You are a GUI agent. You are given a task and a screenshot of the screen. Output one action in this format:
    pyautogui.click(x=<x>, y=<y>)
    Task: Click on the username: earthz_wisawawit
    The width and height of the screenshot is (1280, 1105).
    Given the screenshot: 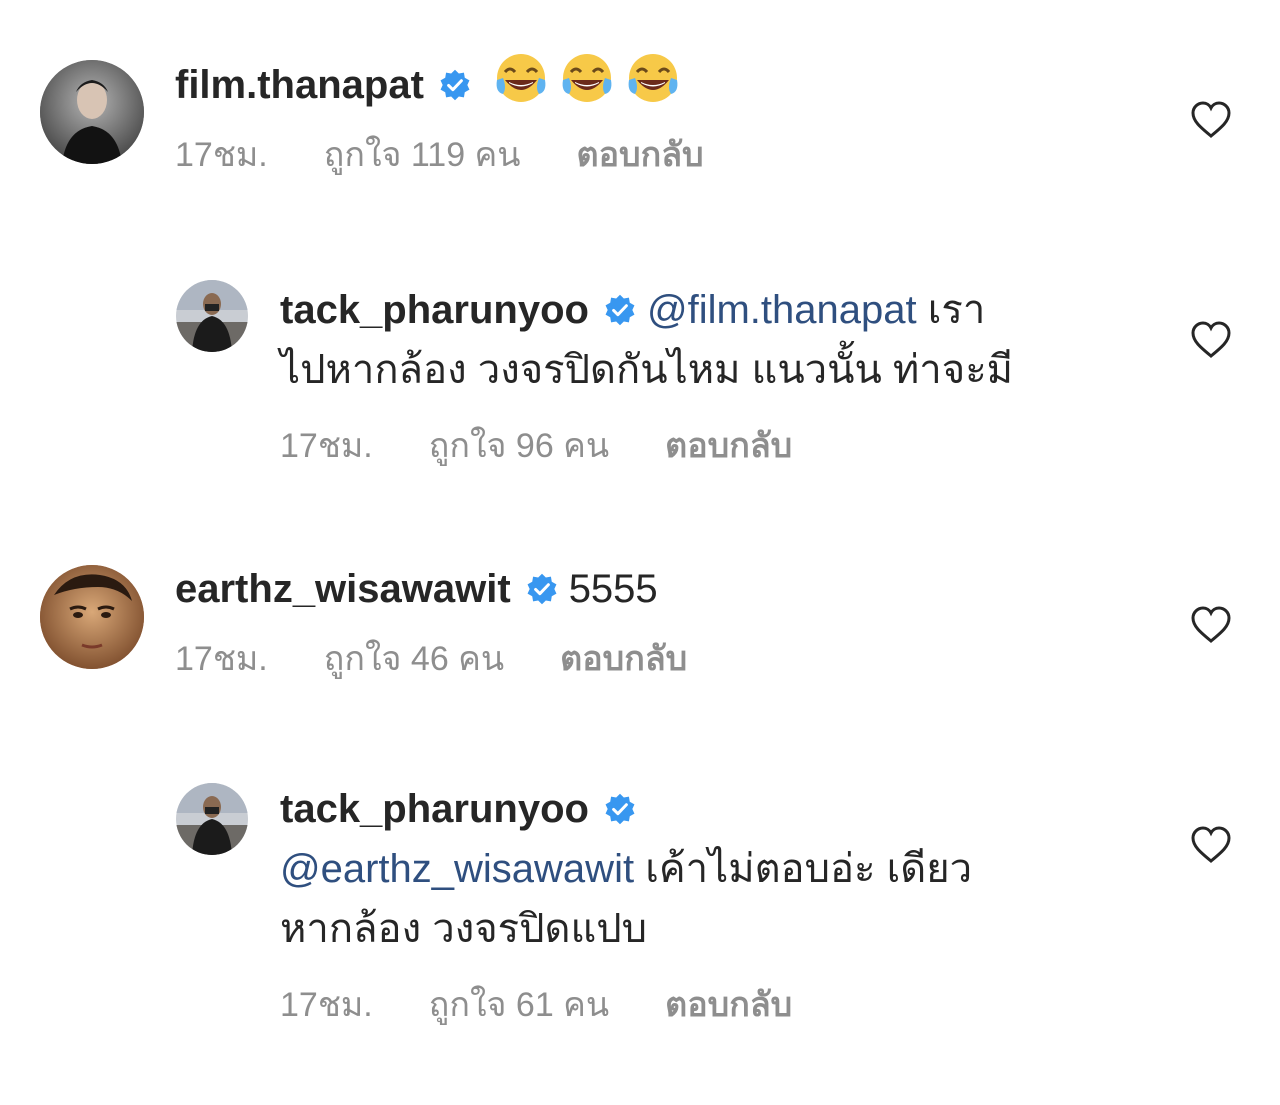 What is the action you would take?
    pyautogui.click(x=343, y=589)
    